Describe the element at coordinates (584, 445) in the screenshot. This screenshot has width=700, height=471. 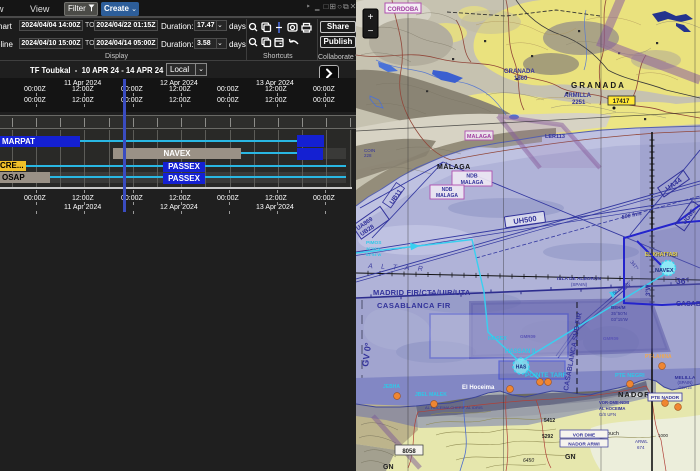
I see `svg-text: NADOR ARWI` at that location.